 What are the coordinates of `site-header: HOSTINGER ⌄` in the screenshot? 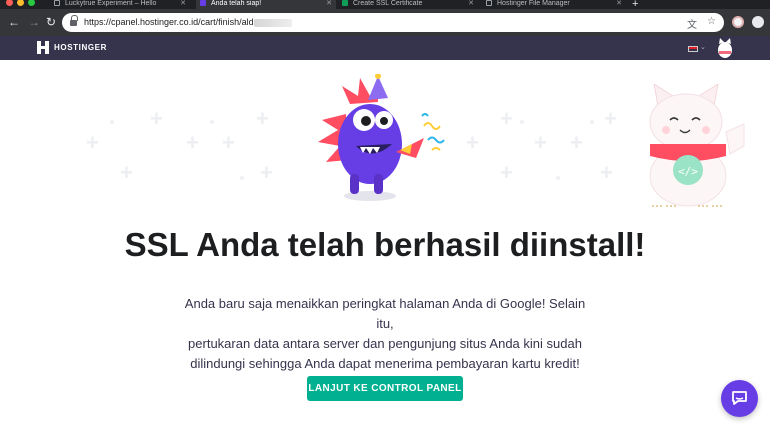 It's located at (385, 48).